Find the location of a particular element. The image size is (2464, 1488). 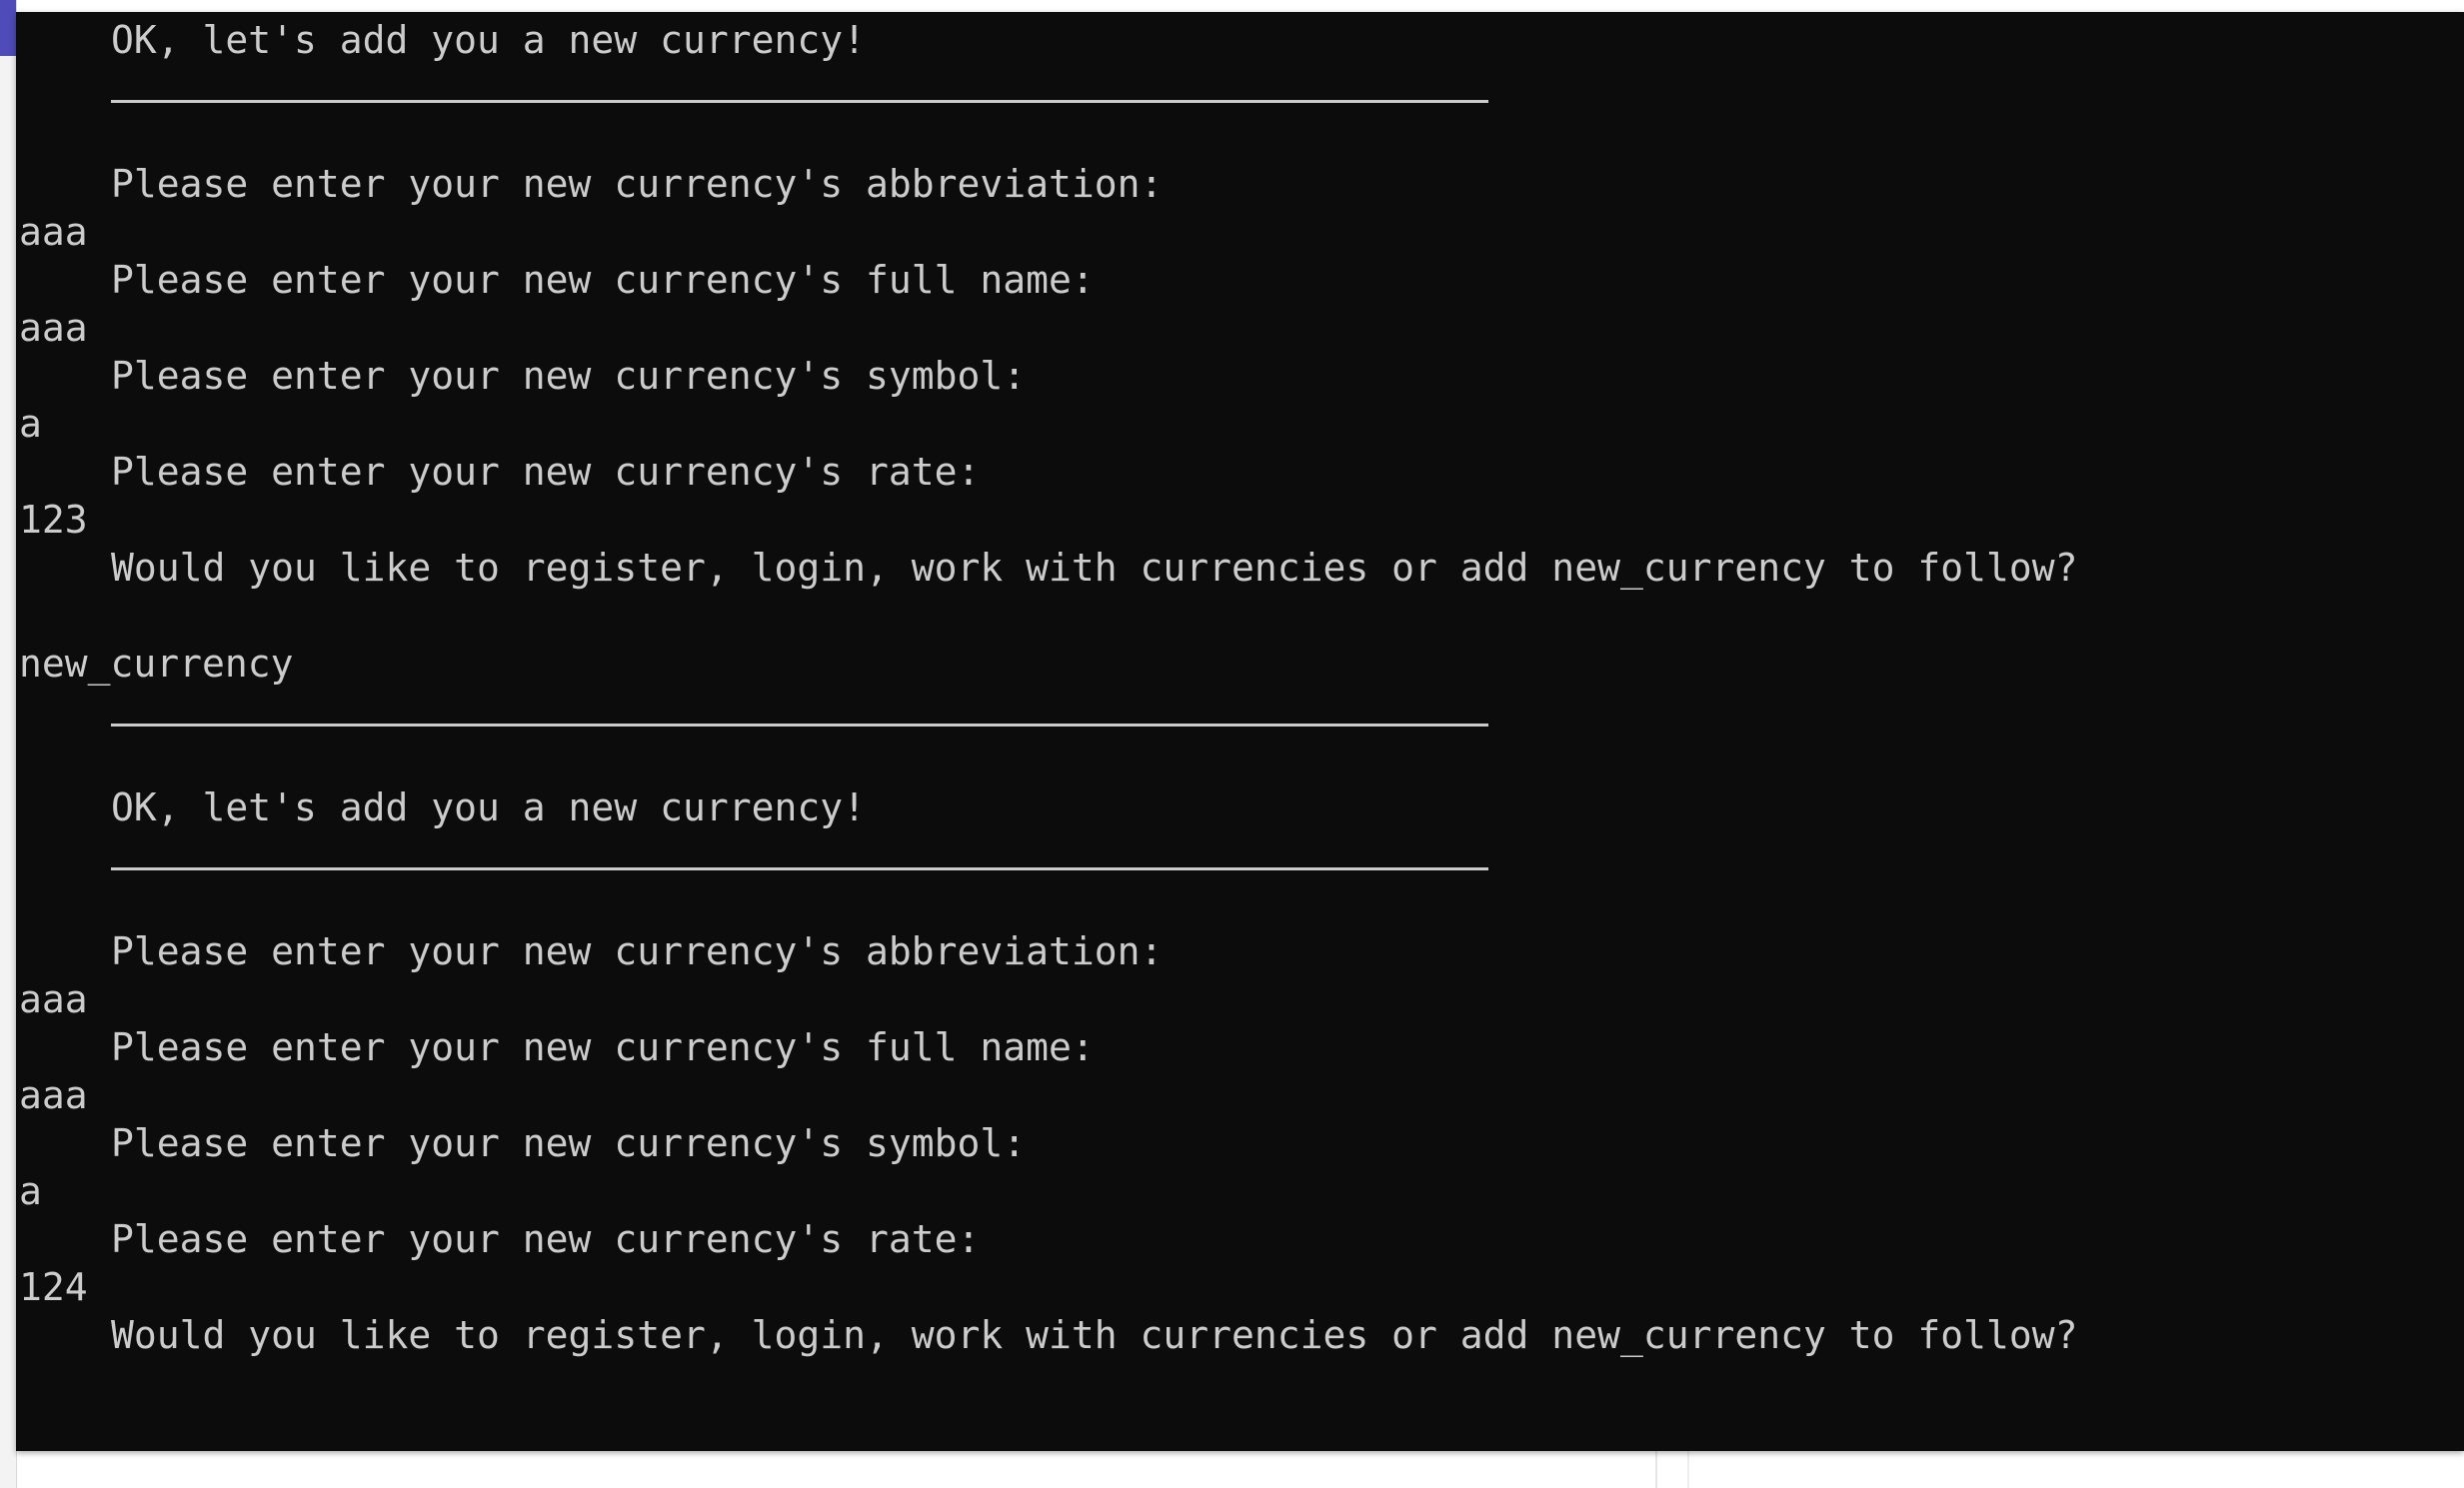

background-window-strip is located at coordinates (8, 744).